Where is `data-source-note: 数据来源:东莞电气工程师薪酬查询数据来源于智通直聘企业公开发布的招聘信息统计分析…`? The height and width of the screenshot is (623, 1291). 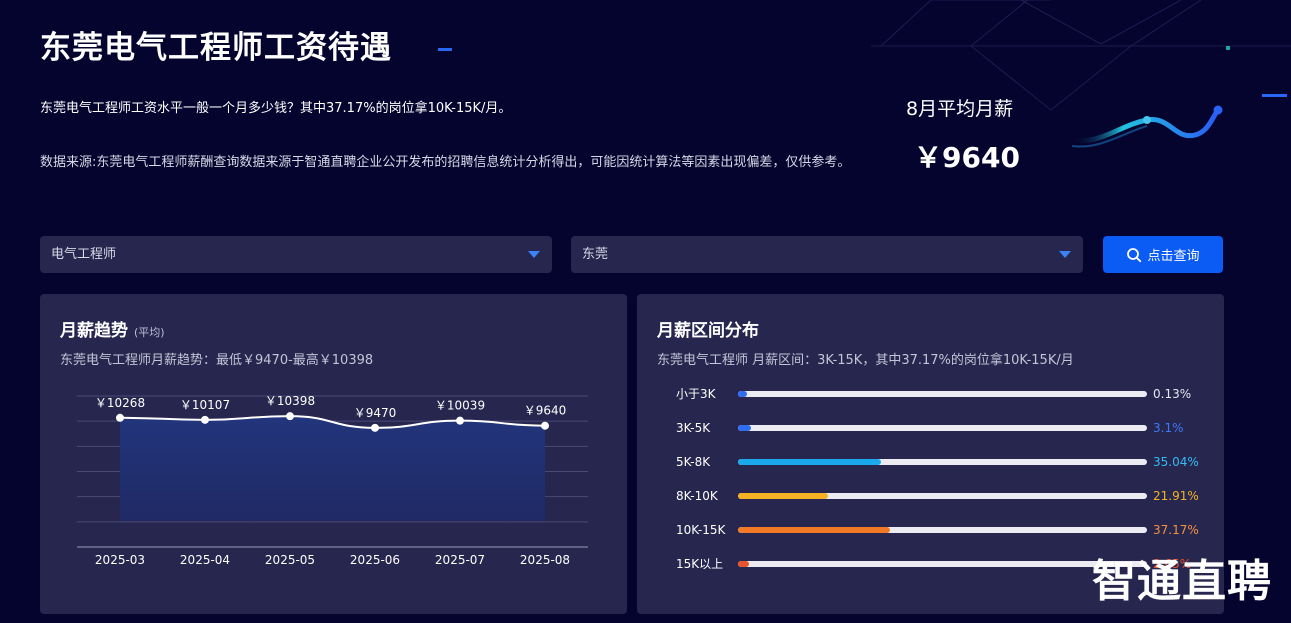 data-source-note: 数据来源:东莞电气工程师薪酬查询数据来源于智通直聘企业公开发布的招聘信息统计分析… is located at coordinates (445, 162).